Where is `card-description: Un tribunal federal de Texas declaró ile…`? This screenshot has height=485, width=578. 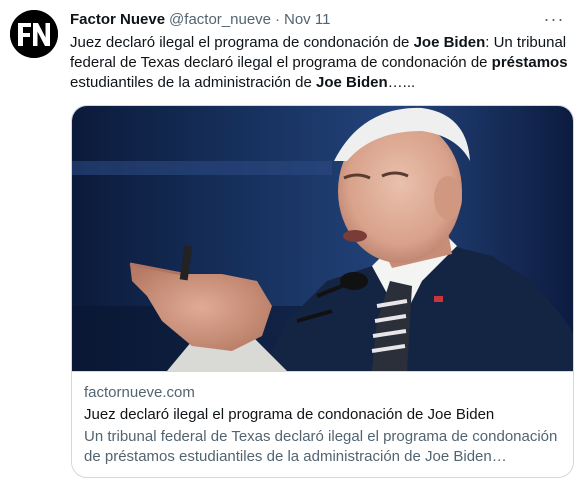 card-description: Un tribunal federal de Texas declaró ile… is located at coordinates (321, 446).